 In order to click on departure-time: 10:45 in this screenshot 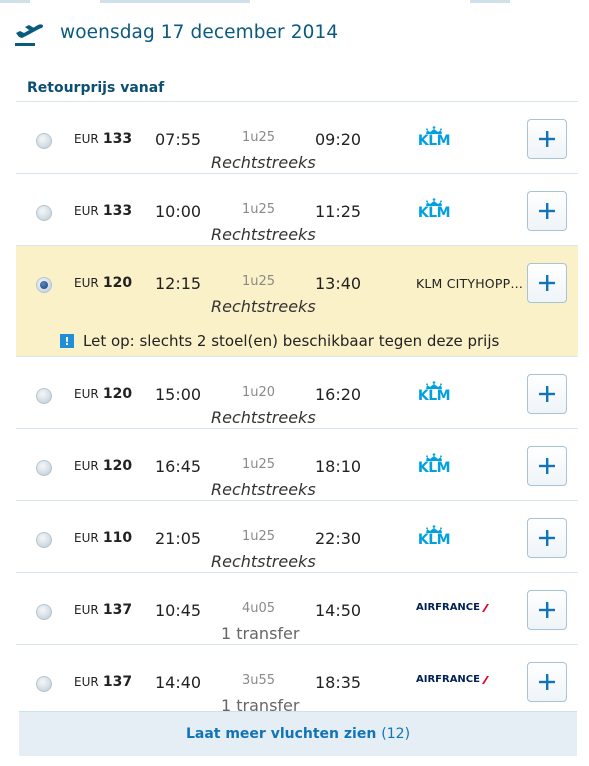, I will do `click(178, 610)`.